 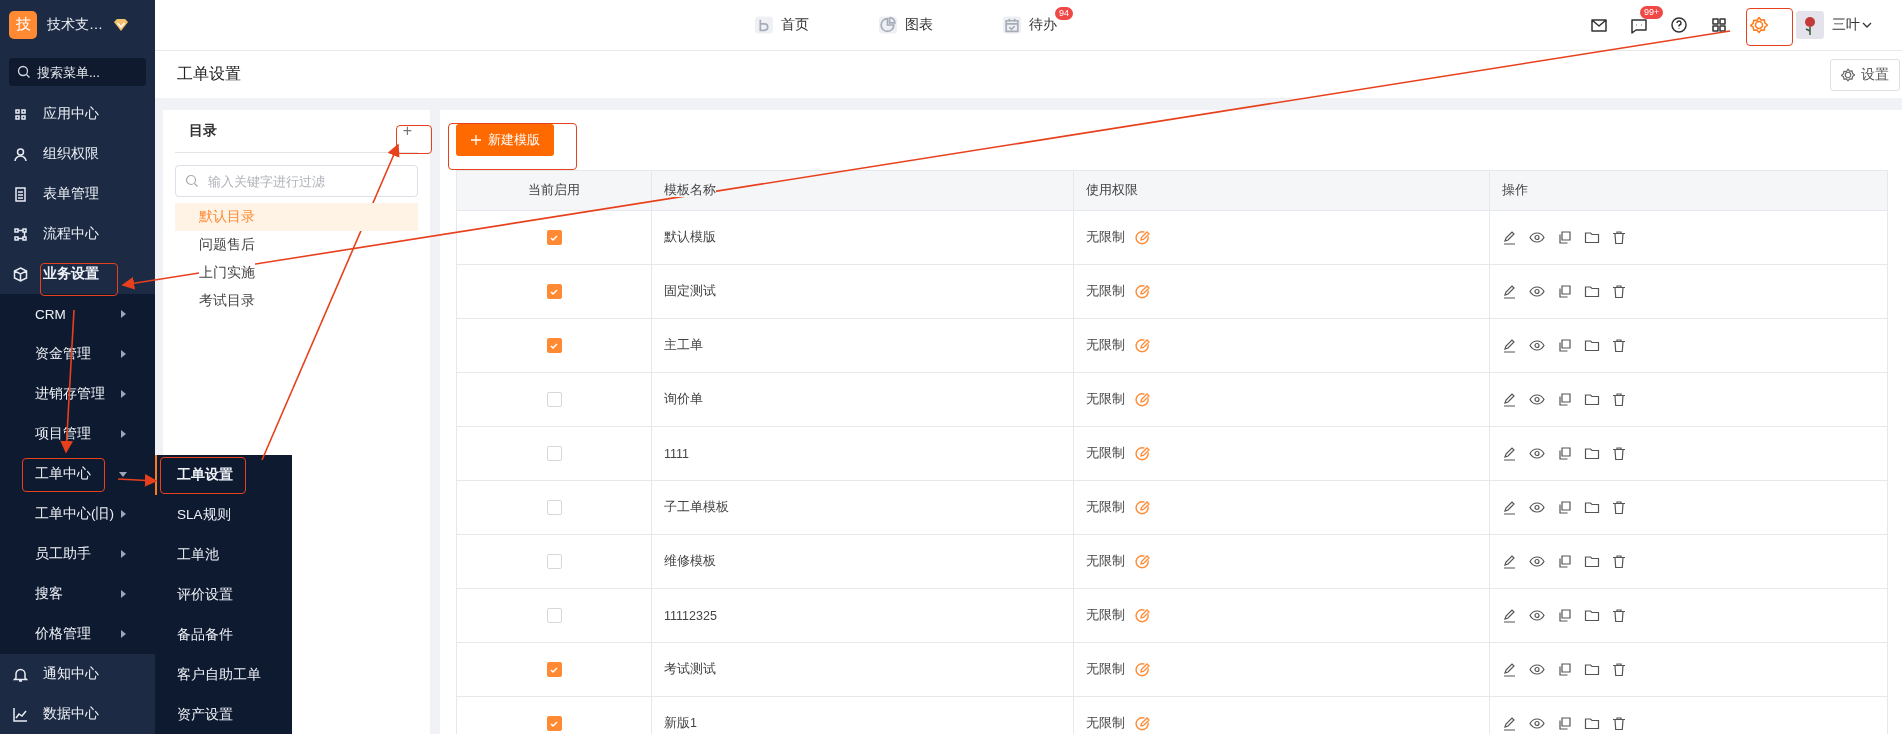 I want to click on grid-button, so click(x=1719, y=25).